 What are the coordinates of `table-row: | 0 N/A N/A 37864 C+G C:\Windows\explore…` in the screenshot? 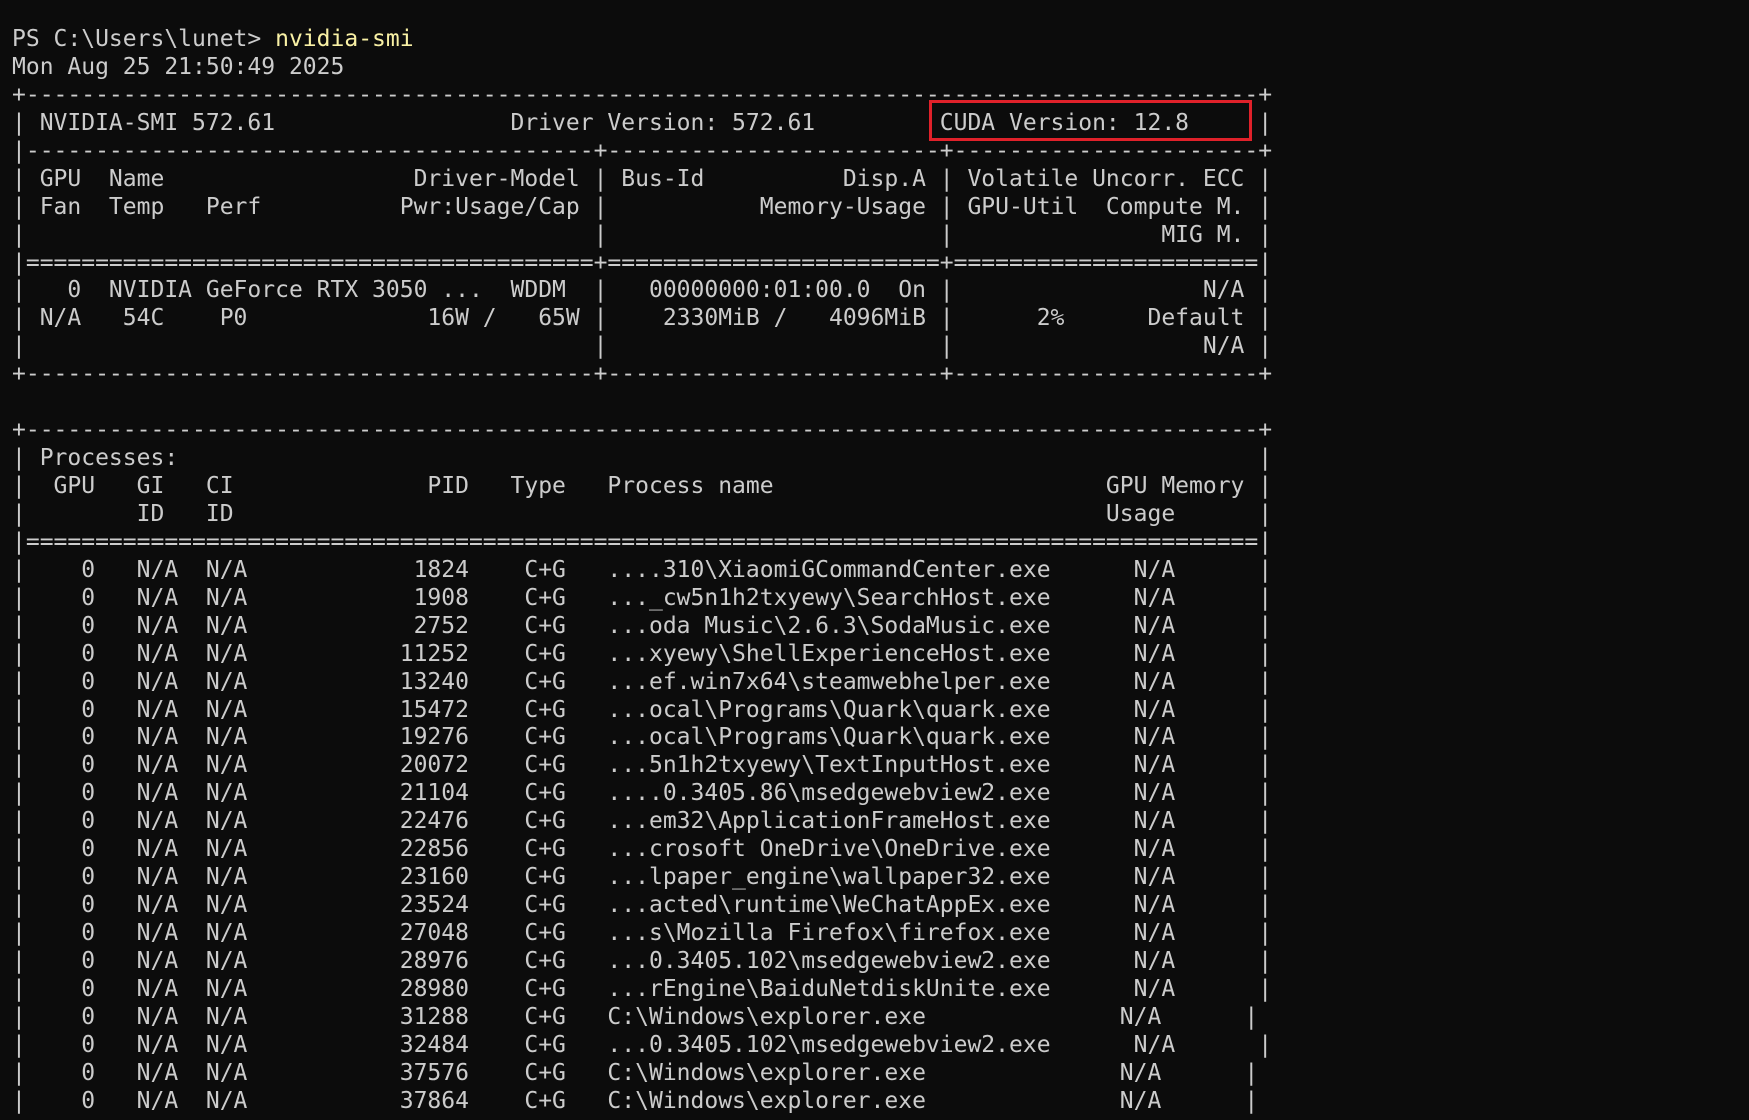 It's located at (635, 1100).